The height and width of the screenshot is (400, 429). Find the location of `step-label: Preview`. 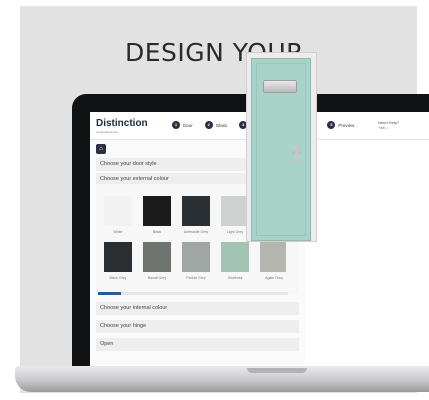

step-label: Preview is located at coordinates (346, 125).